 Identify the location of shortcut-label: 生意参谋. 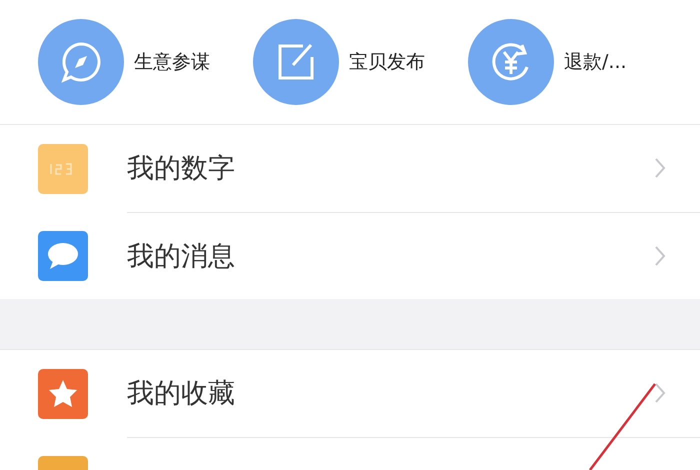
(172, 62).